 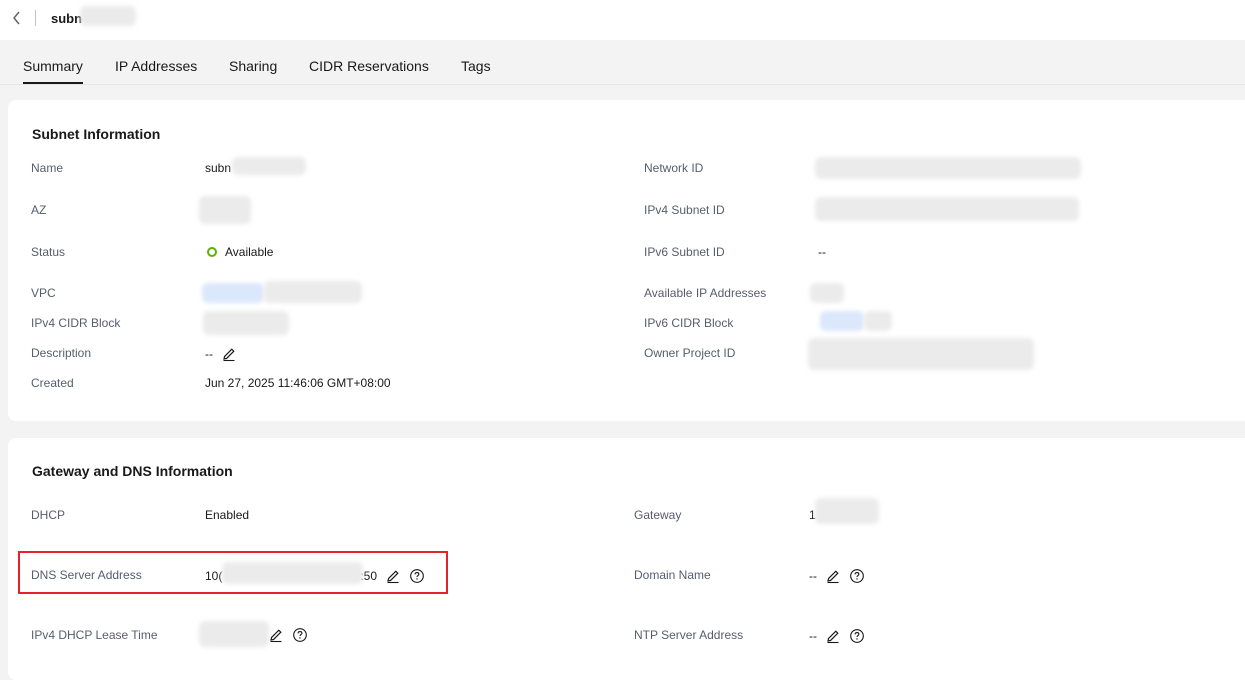 I want to click on tab-cidr-reservations: CIDR Reservations, so click(x=369, y=66).